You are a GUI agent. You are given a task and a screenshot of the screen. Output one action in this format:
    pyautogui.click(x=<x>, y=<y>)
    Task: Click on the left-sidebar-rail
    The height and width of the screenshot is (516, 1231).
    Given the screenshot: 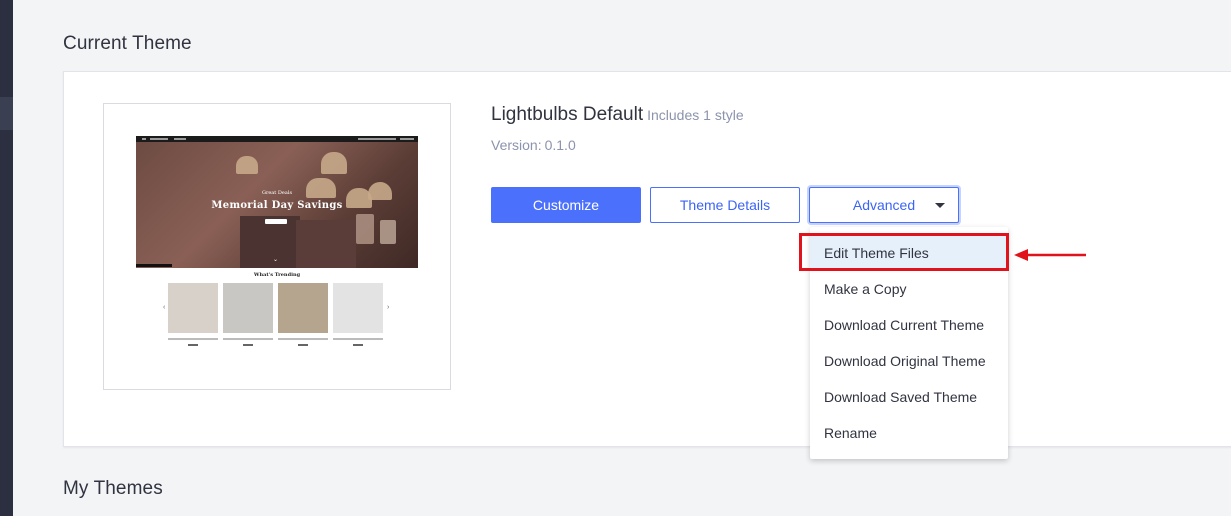 What is the action you would take?
    pyautogui.click(x=6, y=258)
    